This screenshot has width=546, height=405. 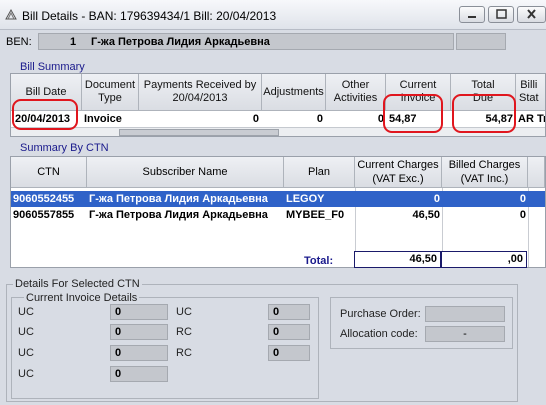 I want to click on current-charges-cell: 46,50, so click(x=426, y=215).